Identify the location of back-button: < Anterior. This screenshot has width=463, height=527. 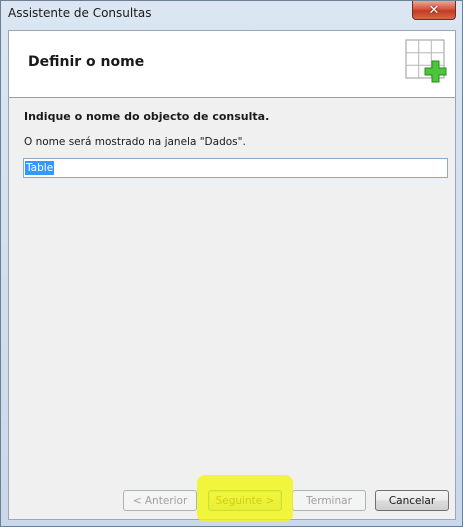
(160, 500).